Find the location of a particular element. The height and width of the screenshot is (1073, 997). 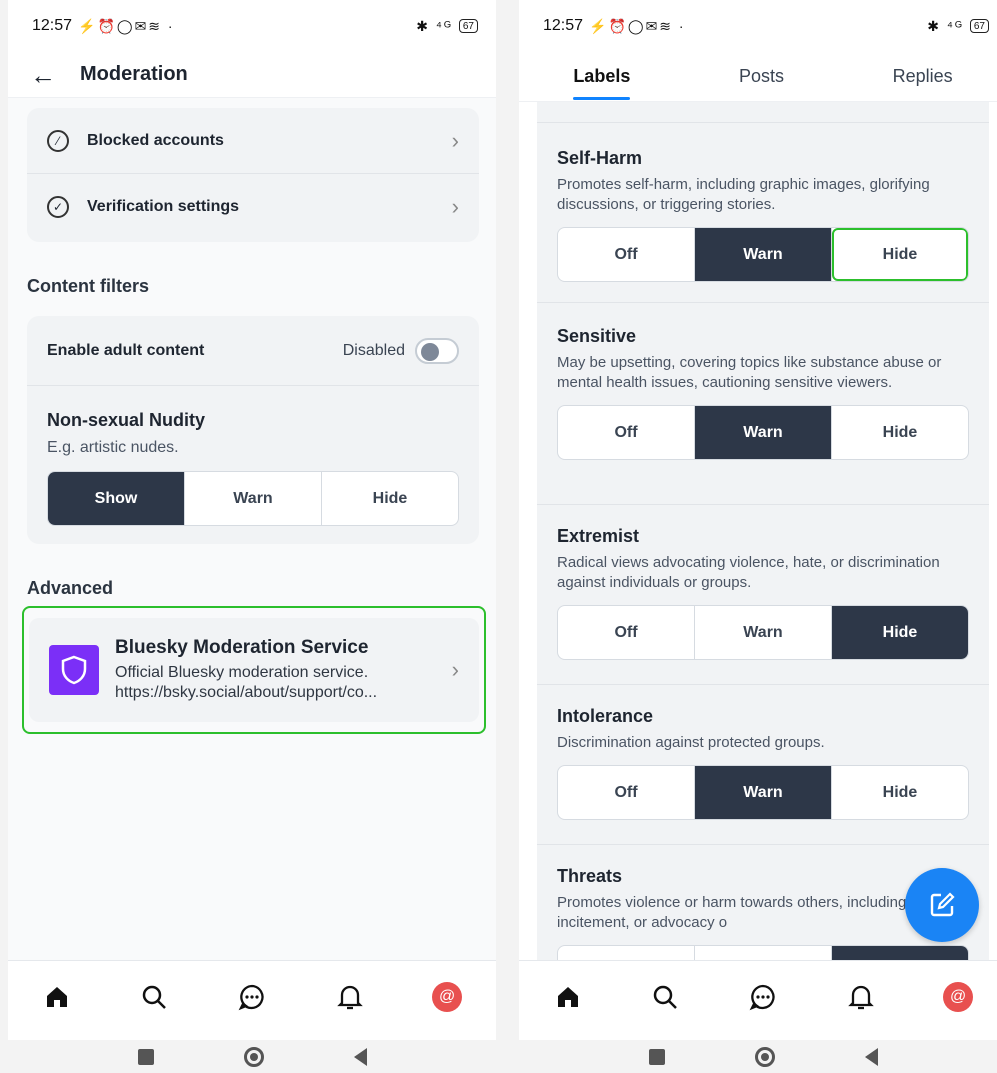

tab-labels: Labels is located at coordinates (602, 77).